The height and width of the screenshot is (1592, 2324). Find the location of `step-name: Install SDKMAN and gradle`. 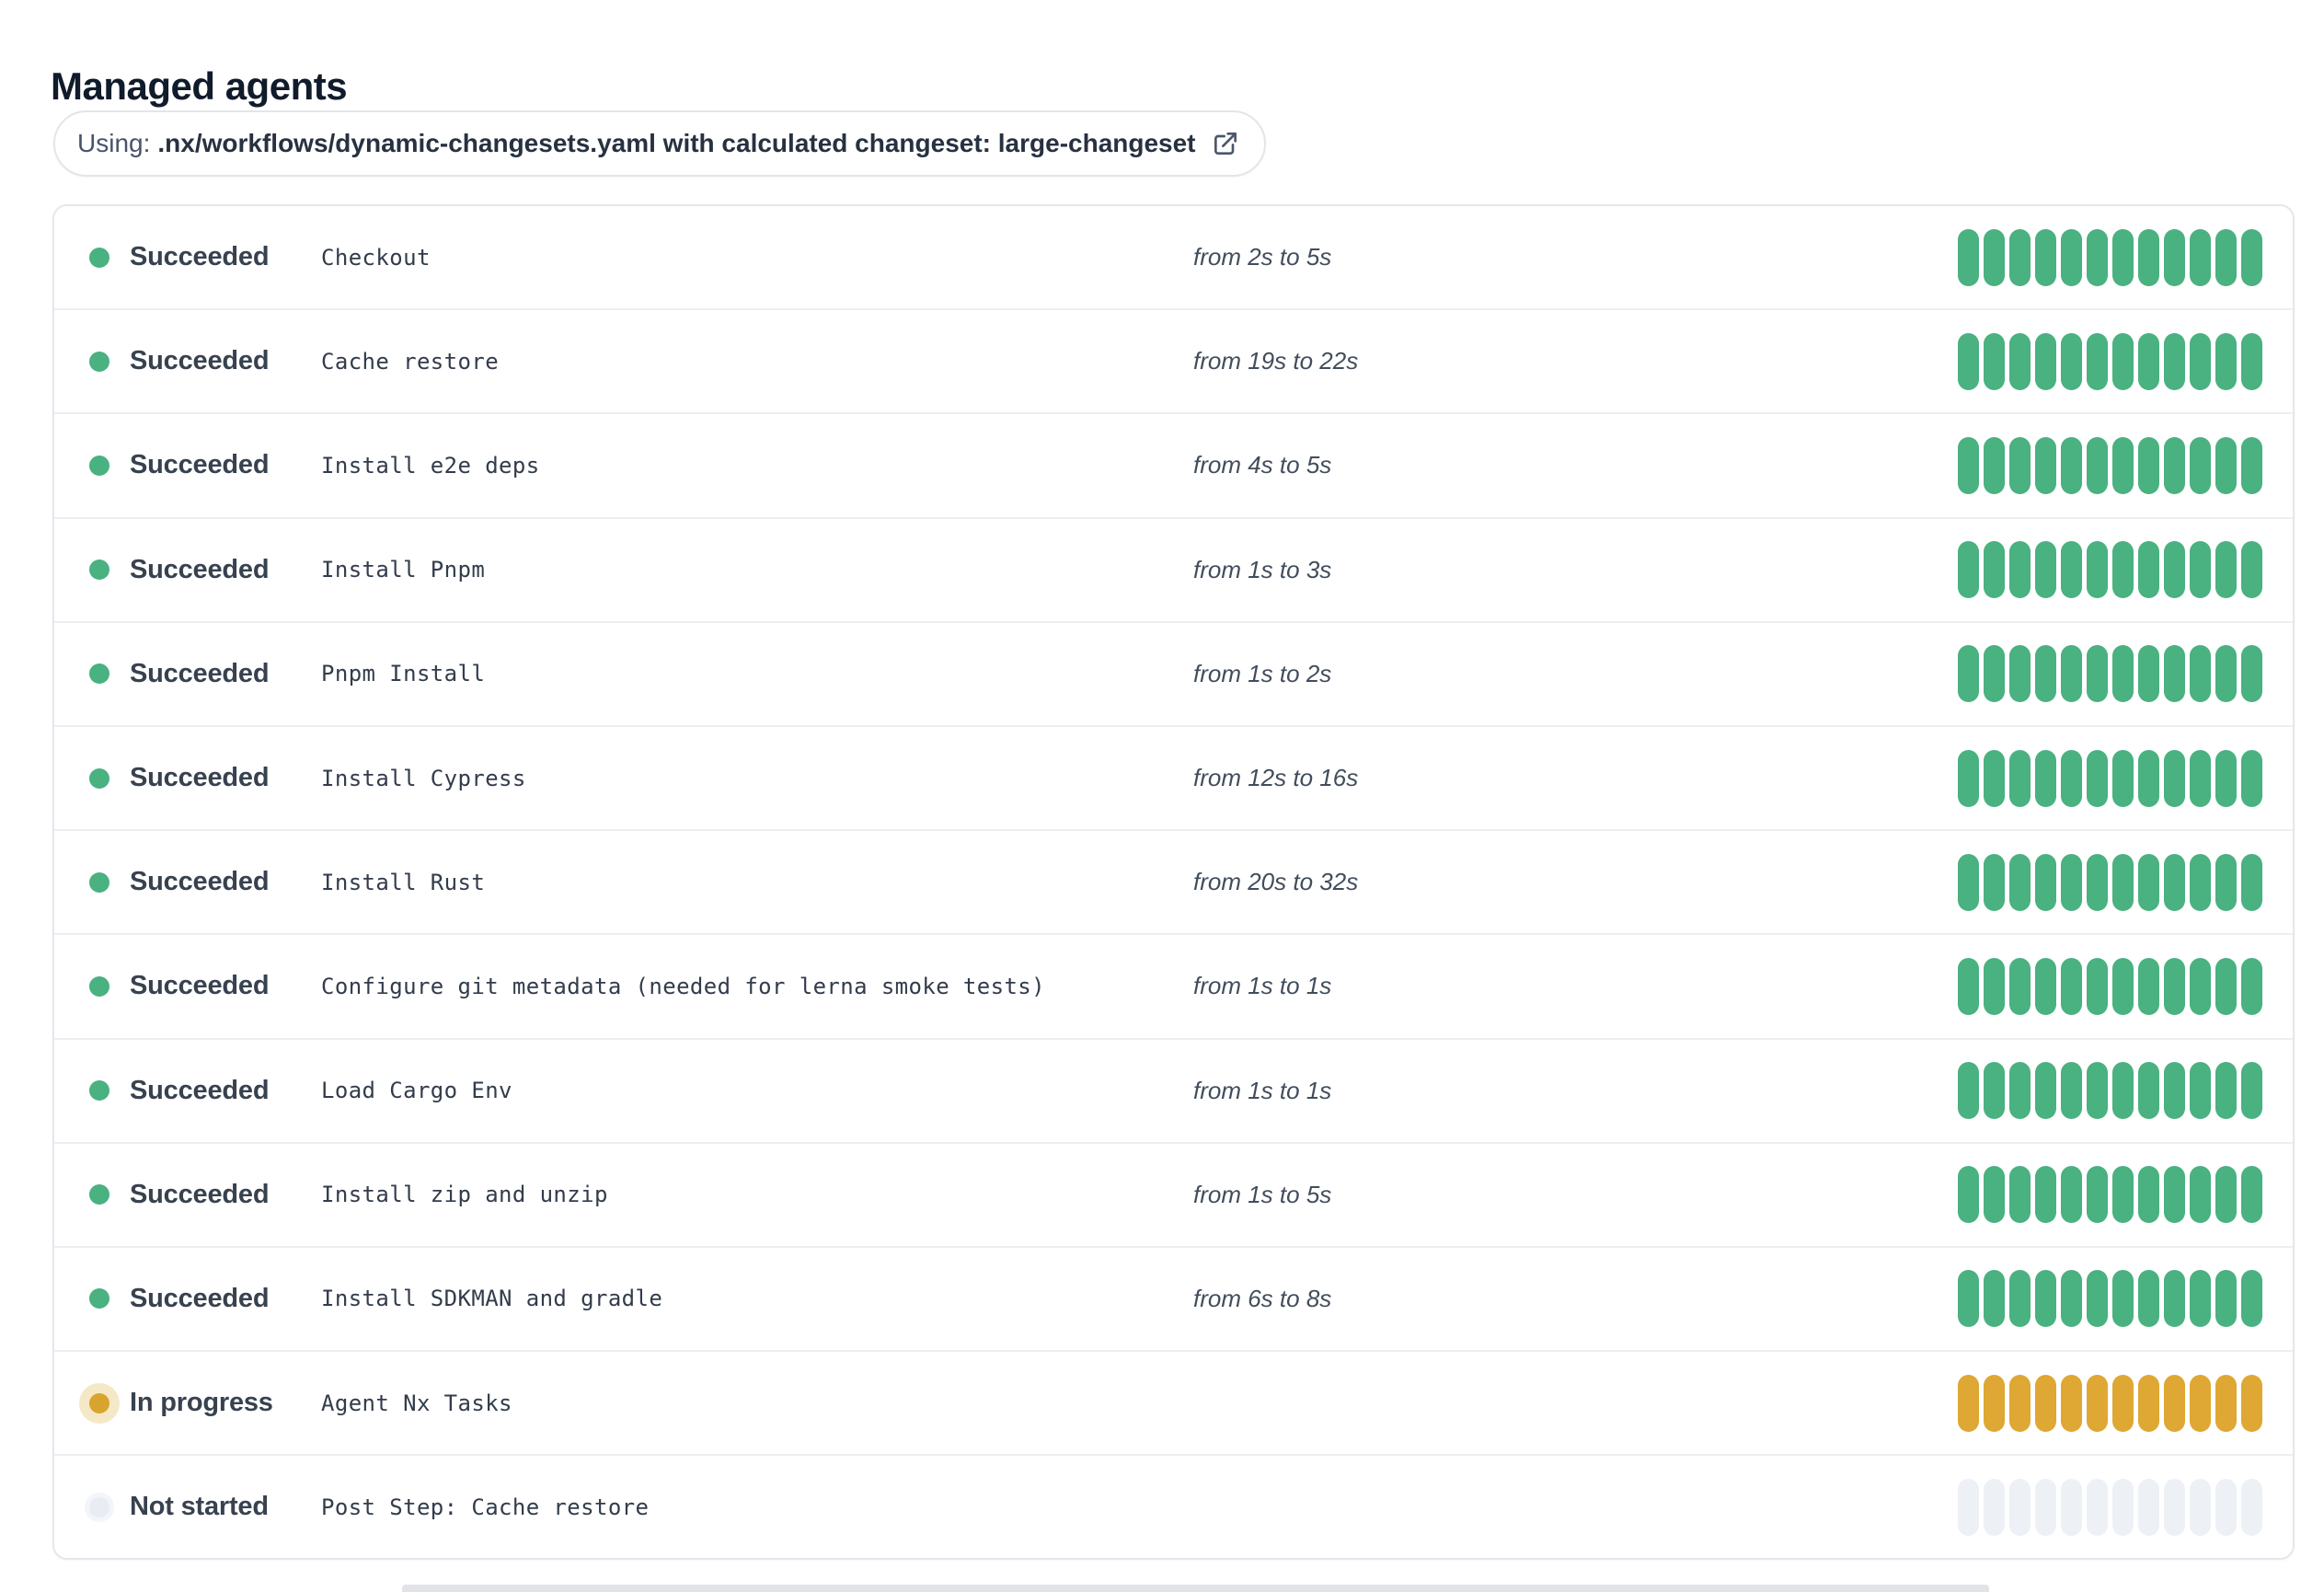

step-name: Install SDKMAN and gradle is located at coordinates (492, 1299).